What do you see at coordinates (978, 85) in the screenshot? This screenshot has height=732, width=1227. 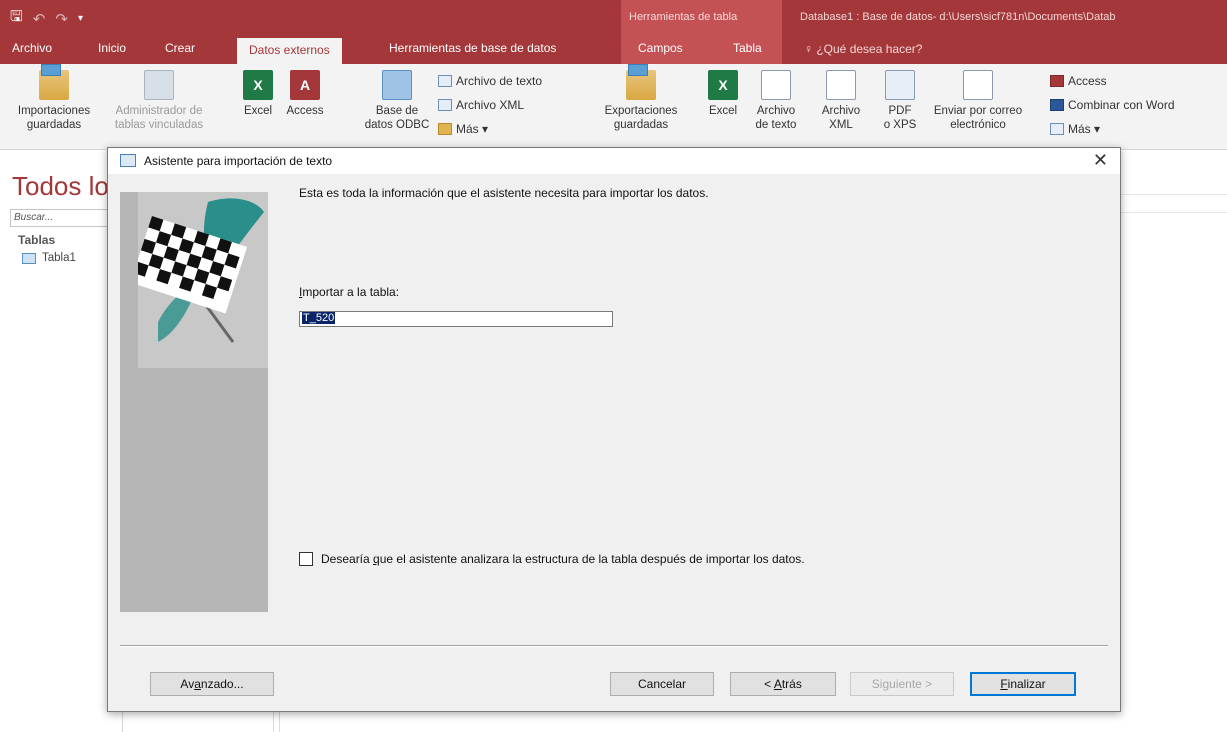 I see `email-icon` at bounding box center [978, 85].